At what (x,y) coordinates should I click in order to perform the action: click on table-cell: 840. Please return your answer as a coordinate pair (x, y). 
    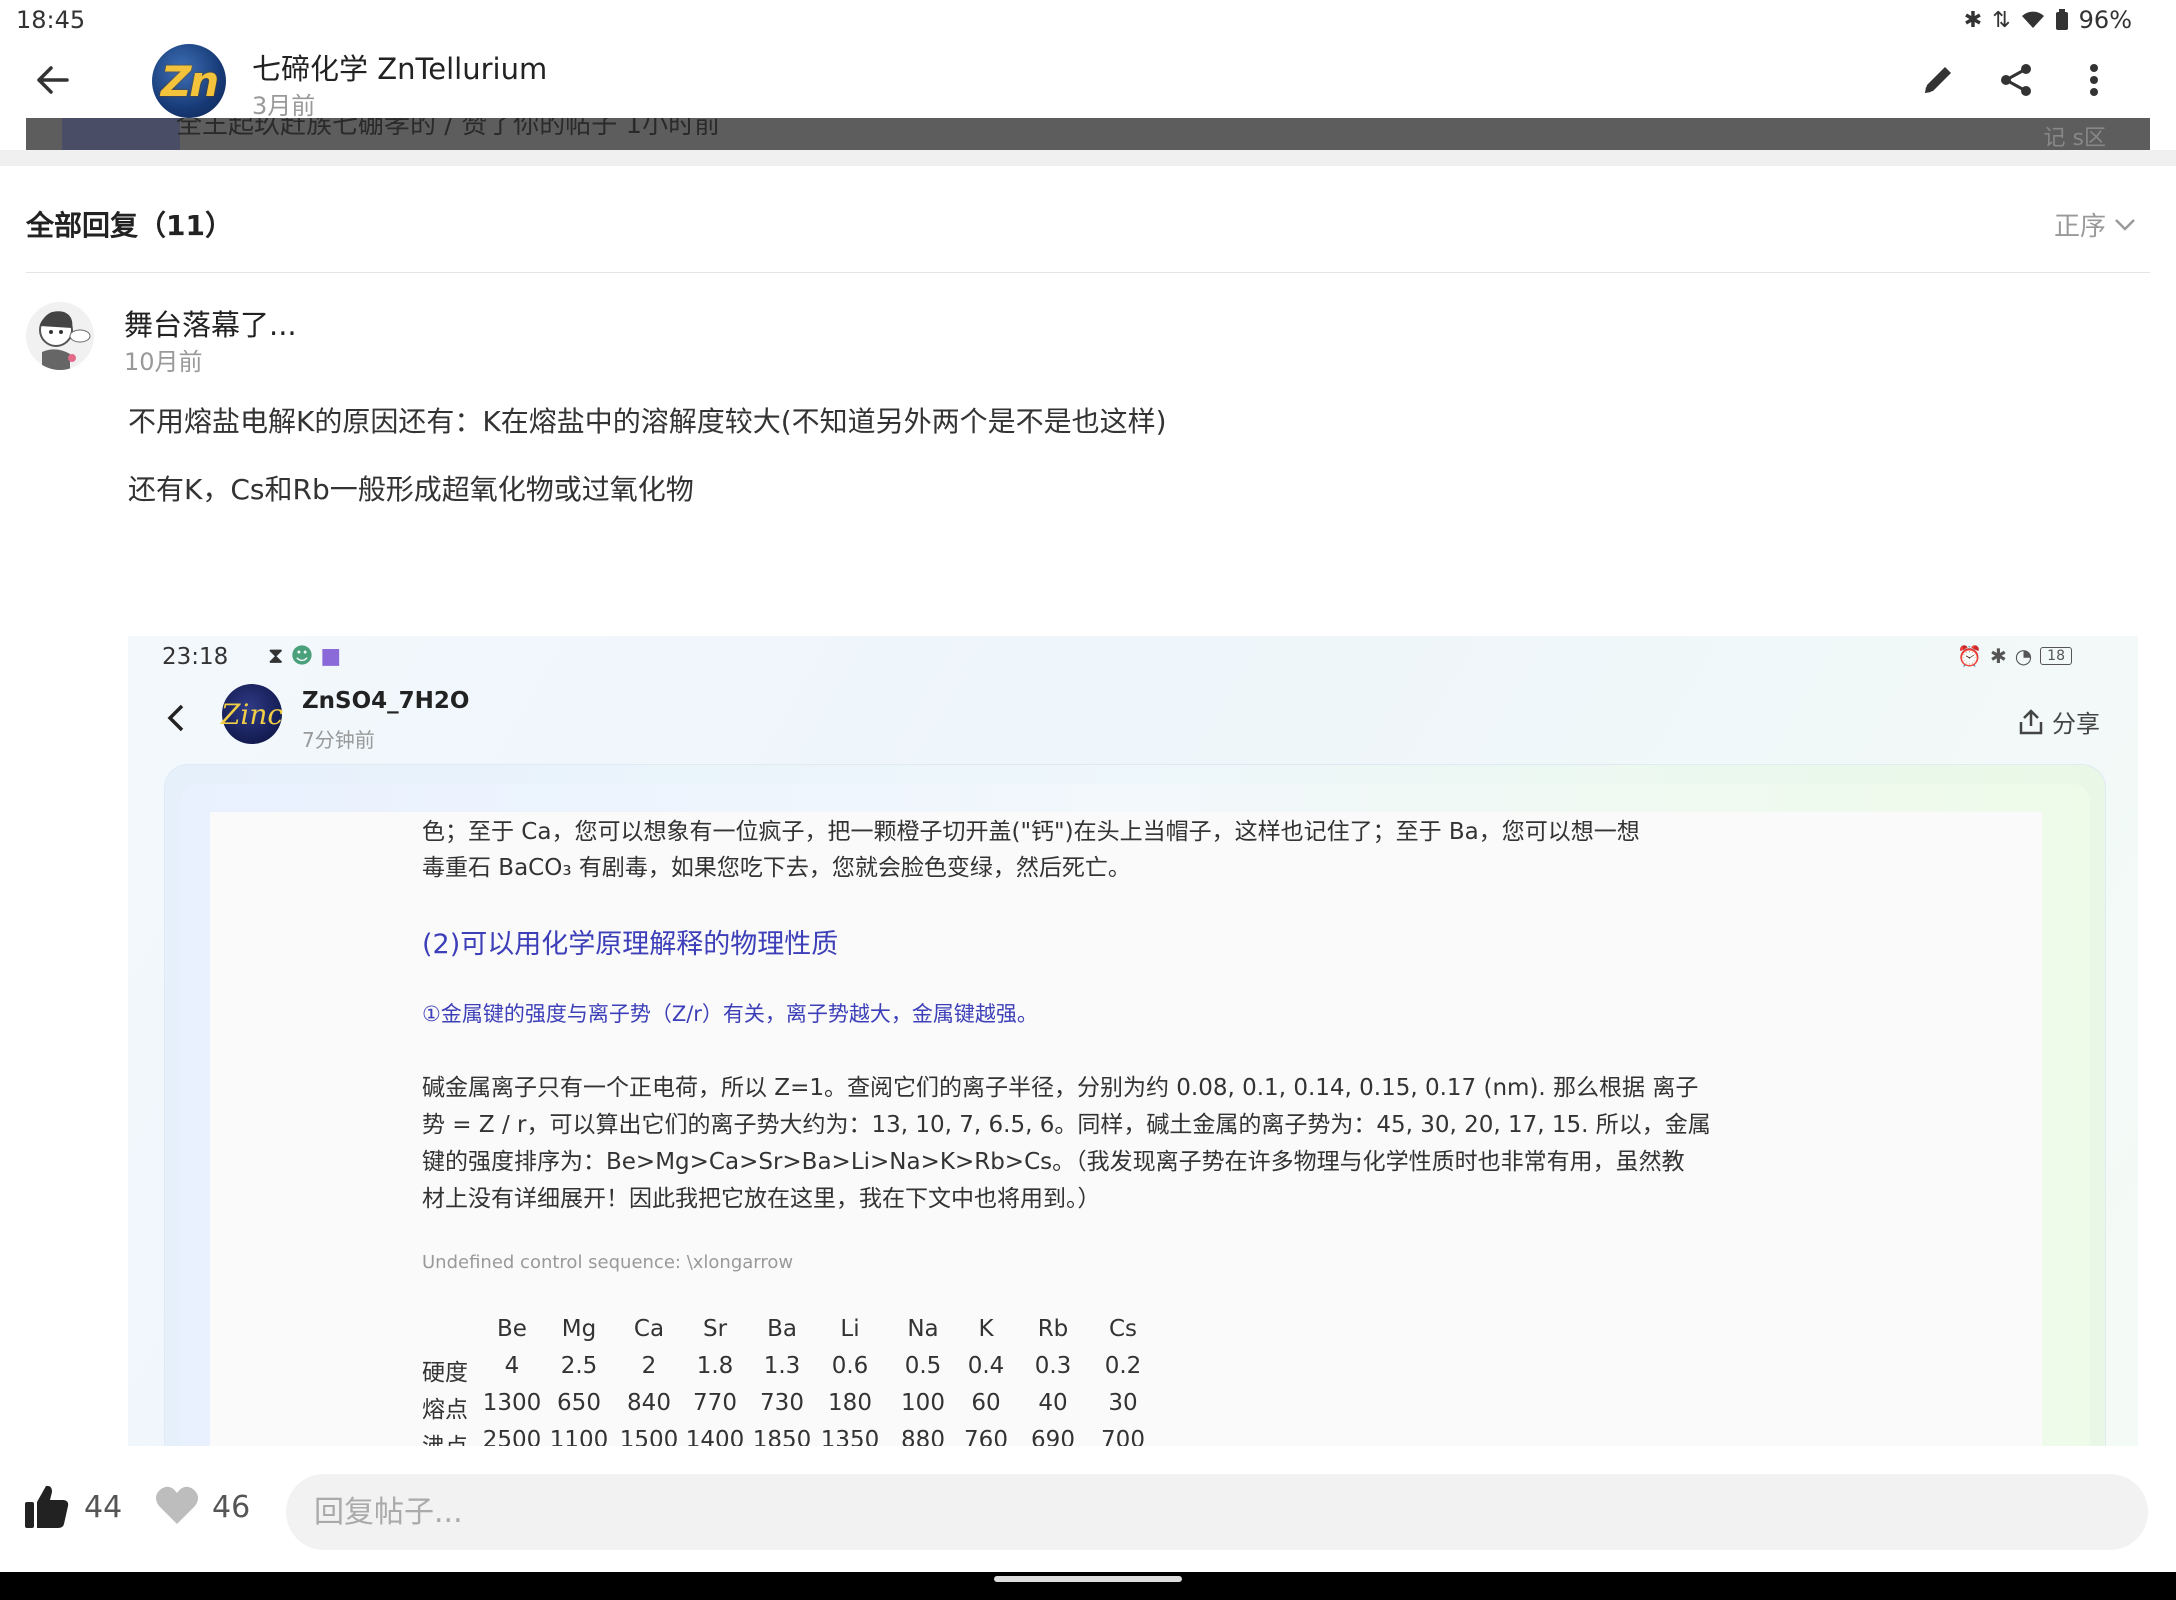
    Looking at the image, I should click on (649, 1403).